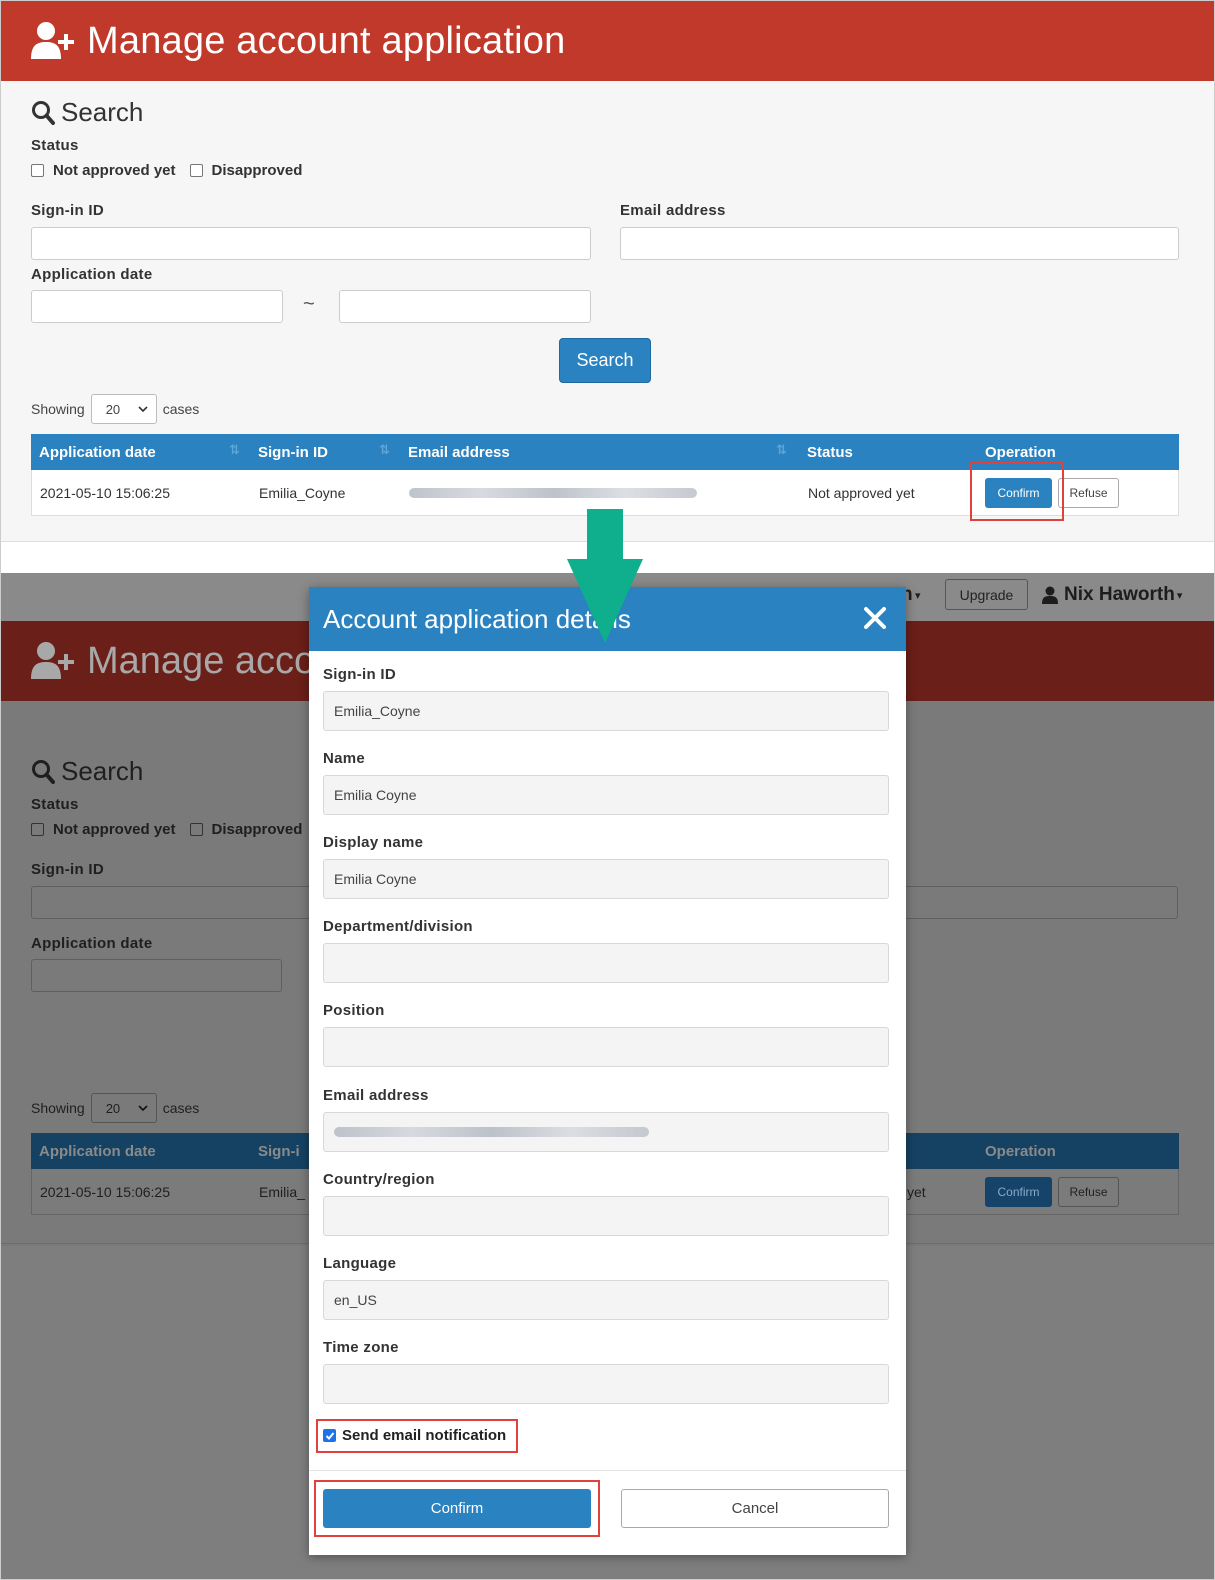 This screenshot has height=1580, width=1215. I want to click on dimmed-email-input, so click(1034, 902).